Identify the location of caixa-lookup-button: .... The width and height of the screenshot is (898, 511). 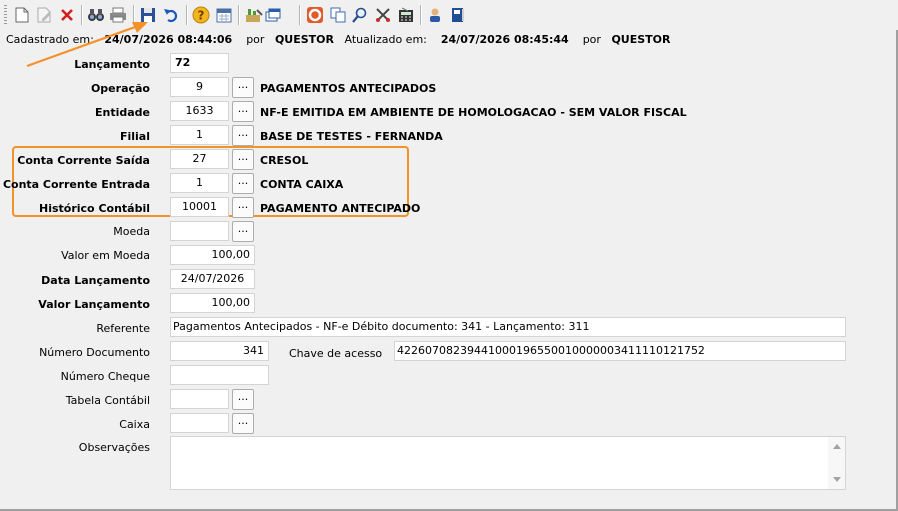
(243, 423).